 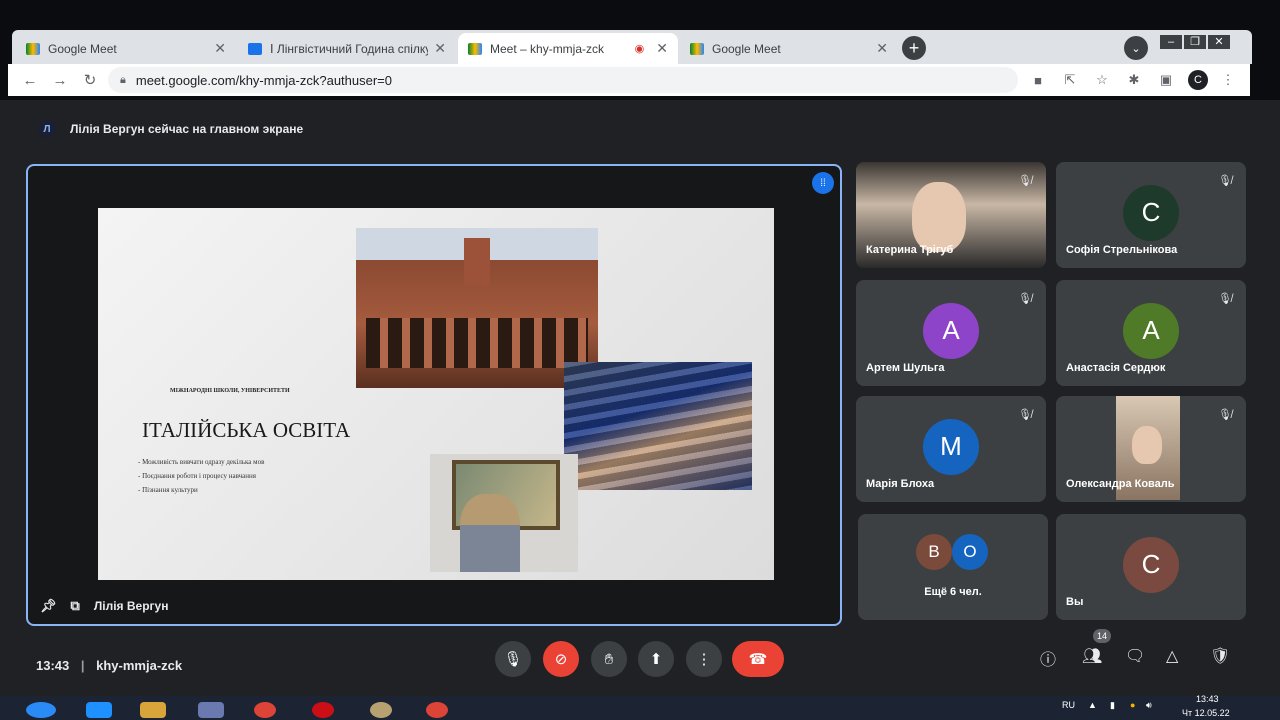 I want to click on slide-title: ІТАЛІЙСЬКА ОСВІТА, so click(x=246, y=430).